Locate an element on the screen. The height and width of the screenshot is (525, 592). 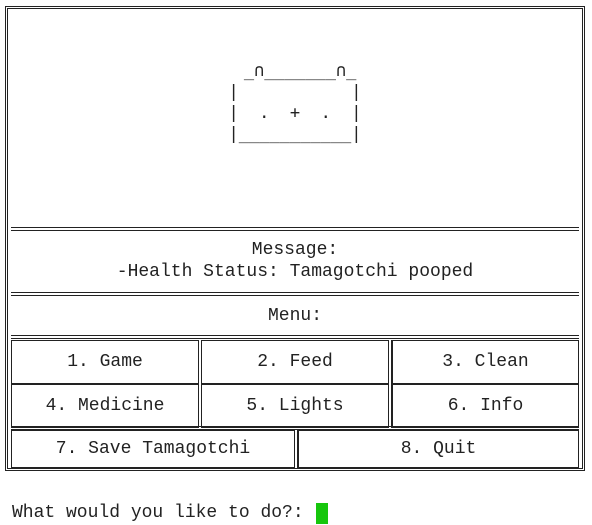
menu-item-lights: 5. Lights is located at coordinates (295, 406).